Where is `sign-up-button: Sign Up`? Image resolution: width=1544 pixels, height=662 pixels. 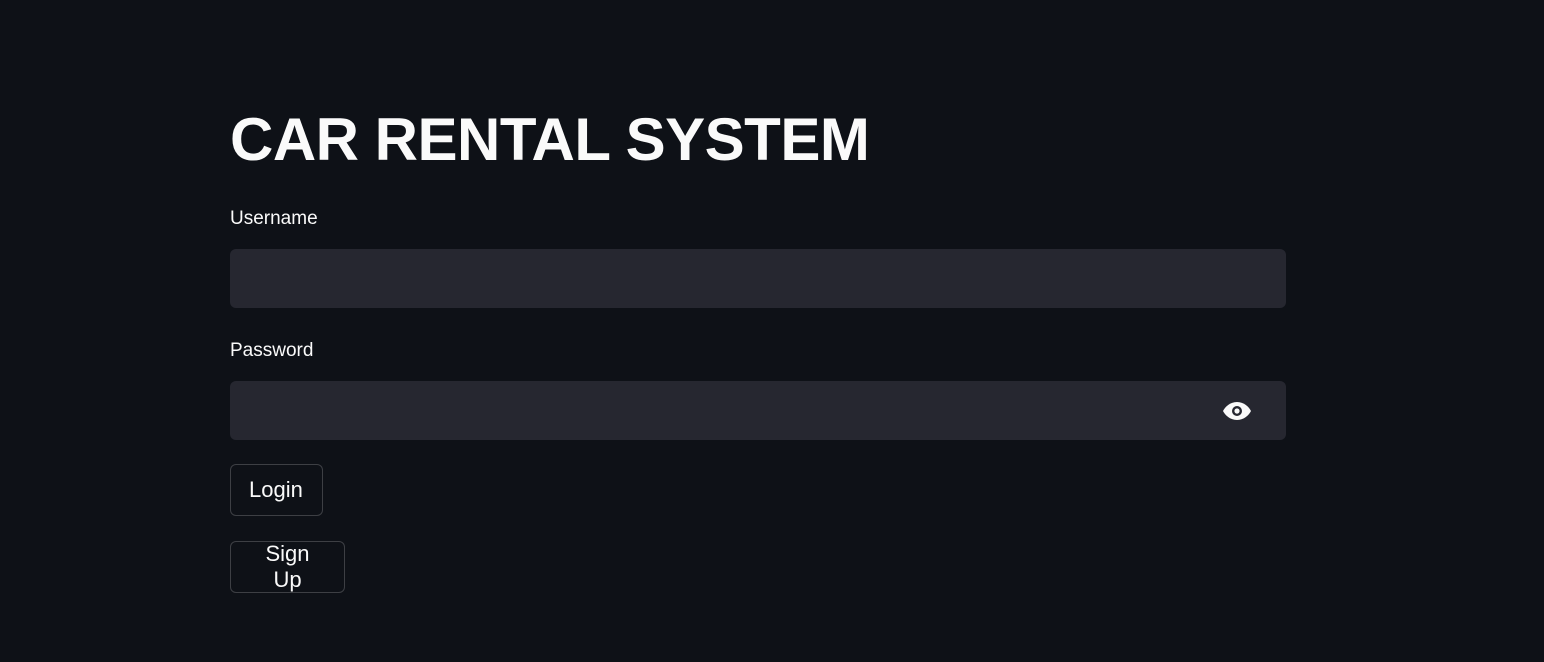 sign-up-button: Sign Up is located at coordinates (287, 567).